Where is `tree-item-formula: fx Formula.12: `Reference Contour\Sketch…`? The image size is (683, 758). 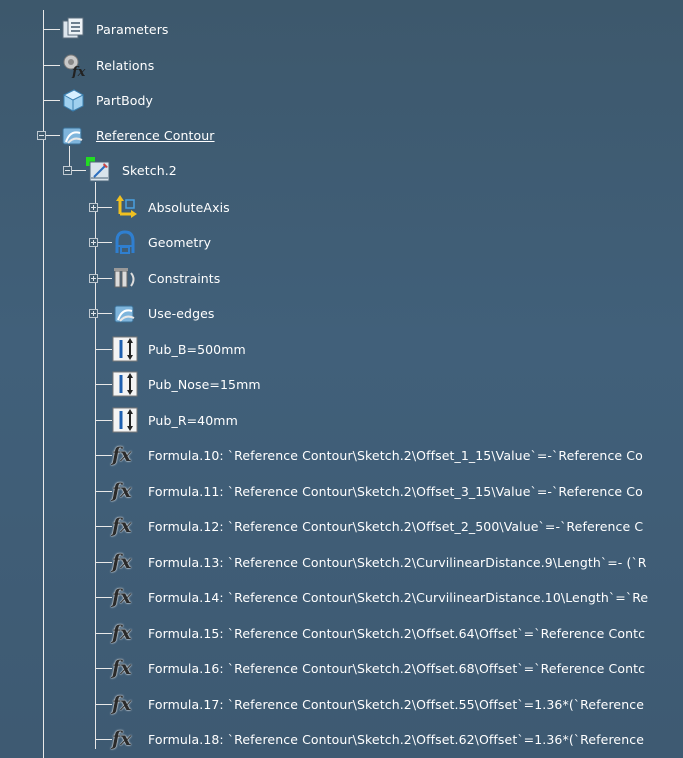
tree-item-formula: fx Formula.12: `Reference Contour\Sketch… is located at coordinates (377, 526).